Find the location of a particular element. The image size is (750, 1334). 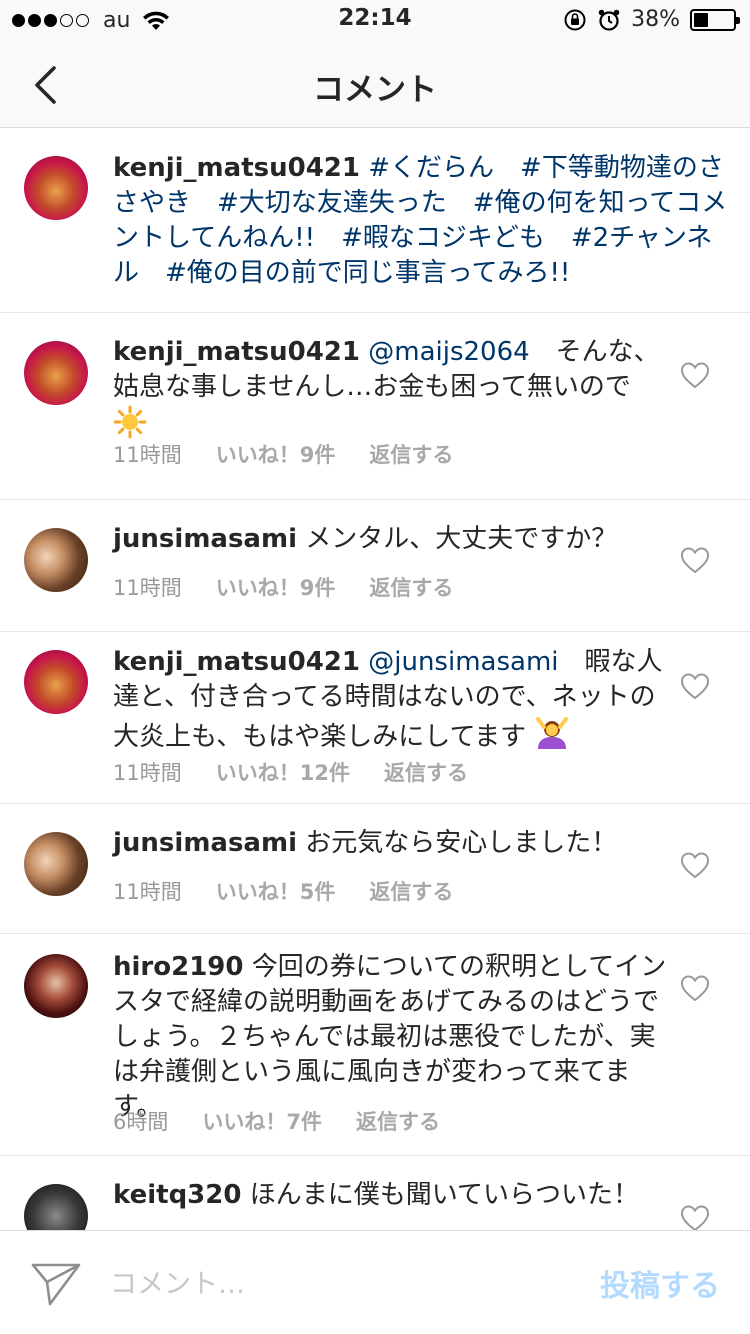

alarm-icon is located at coordinates (609, 20).